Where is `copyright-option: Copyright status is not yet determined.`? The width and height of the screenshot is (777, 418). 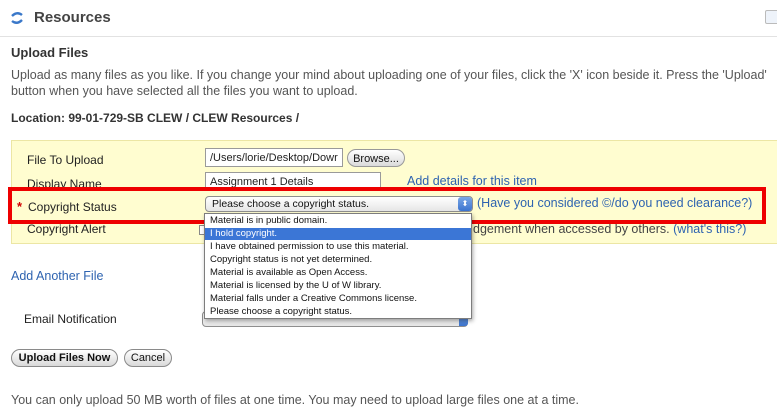
copyright-option: Copyright status is not yet determined. is located at coordinates (338, 260).